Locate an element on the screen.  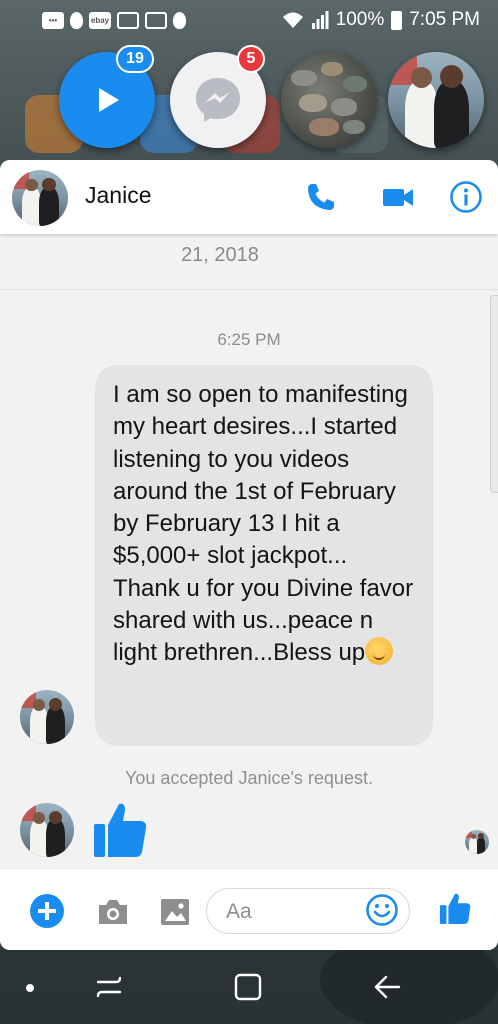
system-status: 100% 7:05 PM is located at coordinates (381, 20).